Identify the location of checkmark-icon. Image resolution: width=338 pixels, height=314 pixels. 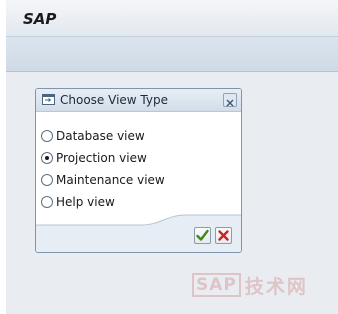
(202, 235).